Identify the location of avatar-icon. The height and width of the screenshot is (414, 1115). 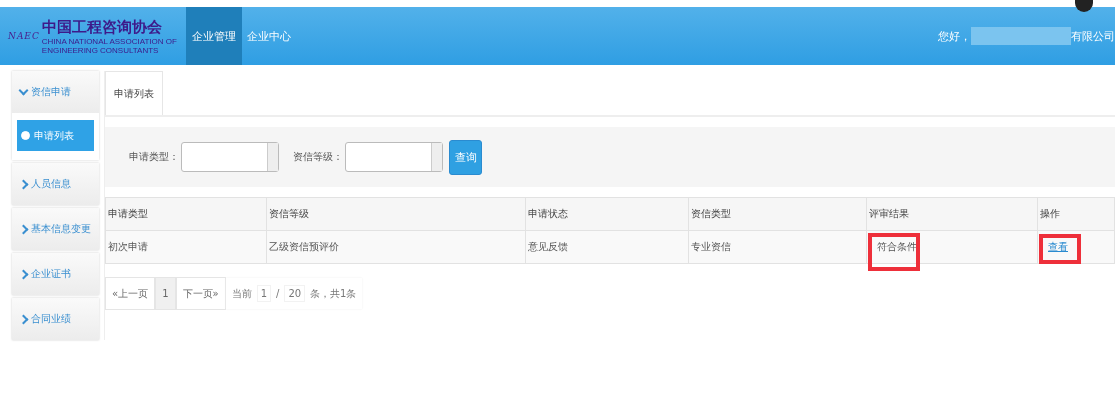
(1084, 6).